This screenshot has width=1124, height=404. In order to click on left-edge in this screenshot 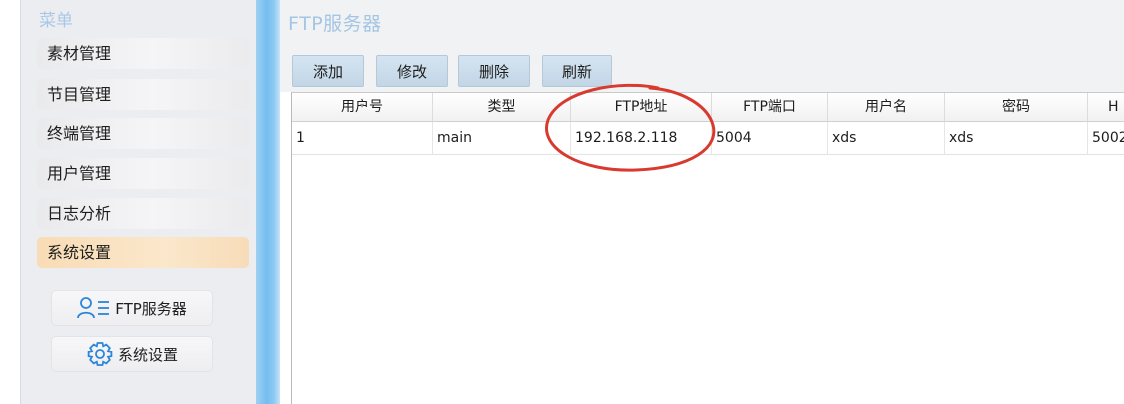, I will do `click(10, 202)`.